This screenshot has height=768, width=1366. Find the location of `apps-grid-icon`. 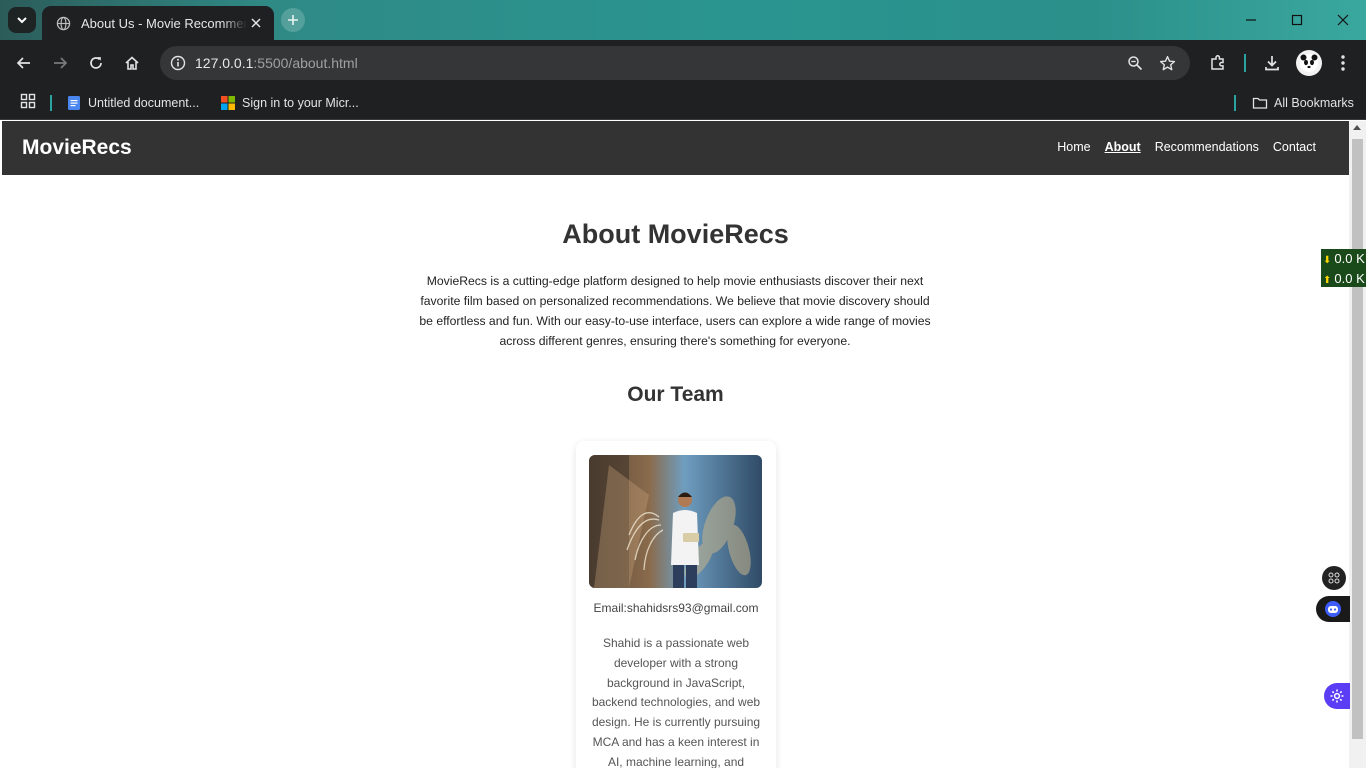

apps-grid-icon is located at coordinates (28, 101).